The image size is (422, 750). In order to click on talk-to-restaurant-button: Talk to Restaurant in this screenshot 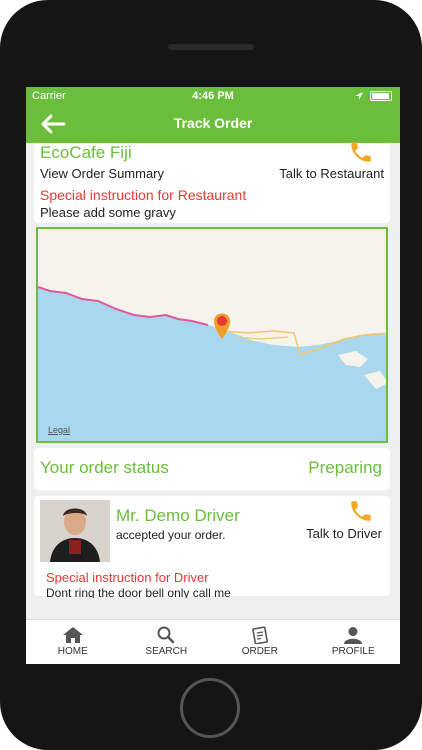, I will do `click(331, 173)`.